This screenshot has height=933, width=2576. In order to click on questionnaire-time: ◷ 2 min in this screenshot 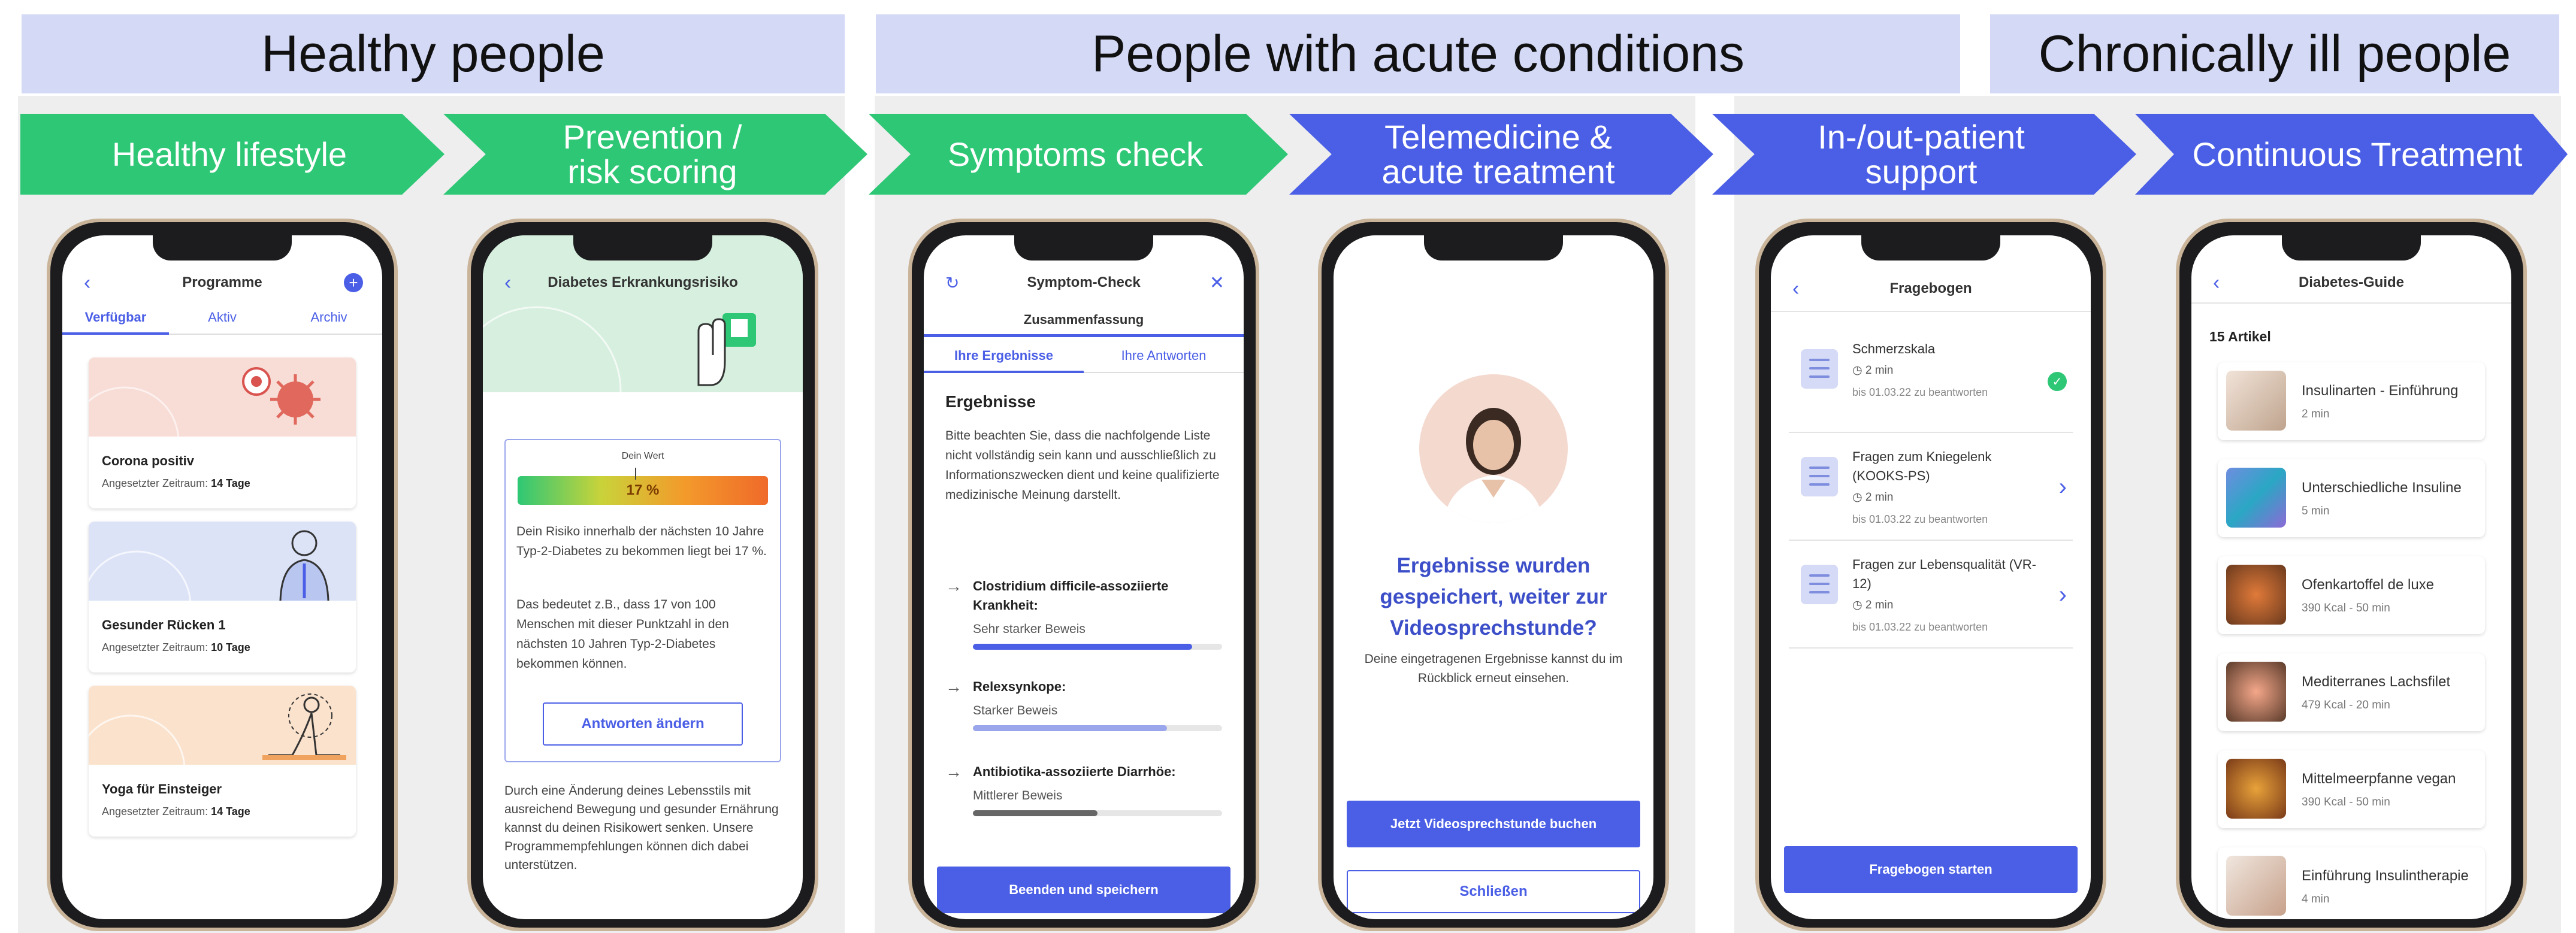, I will do `click(1873, 371)`.